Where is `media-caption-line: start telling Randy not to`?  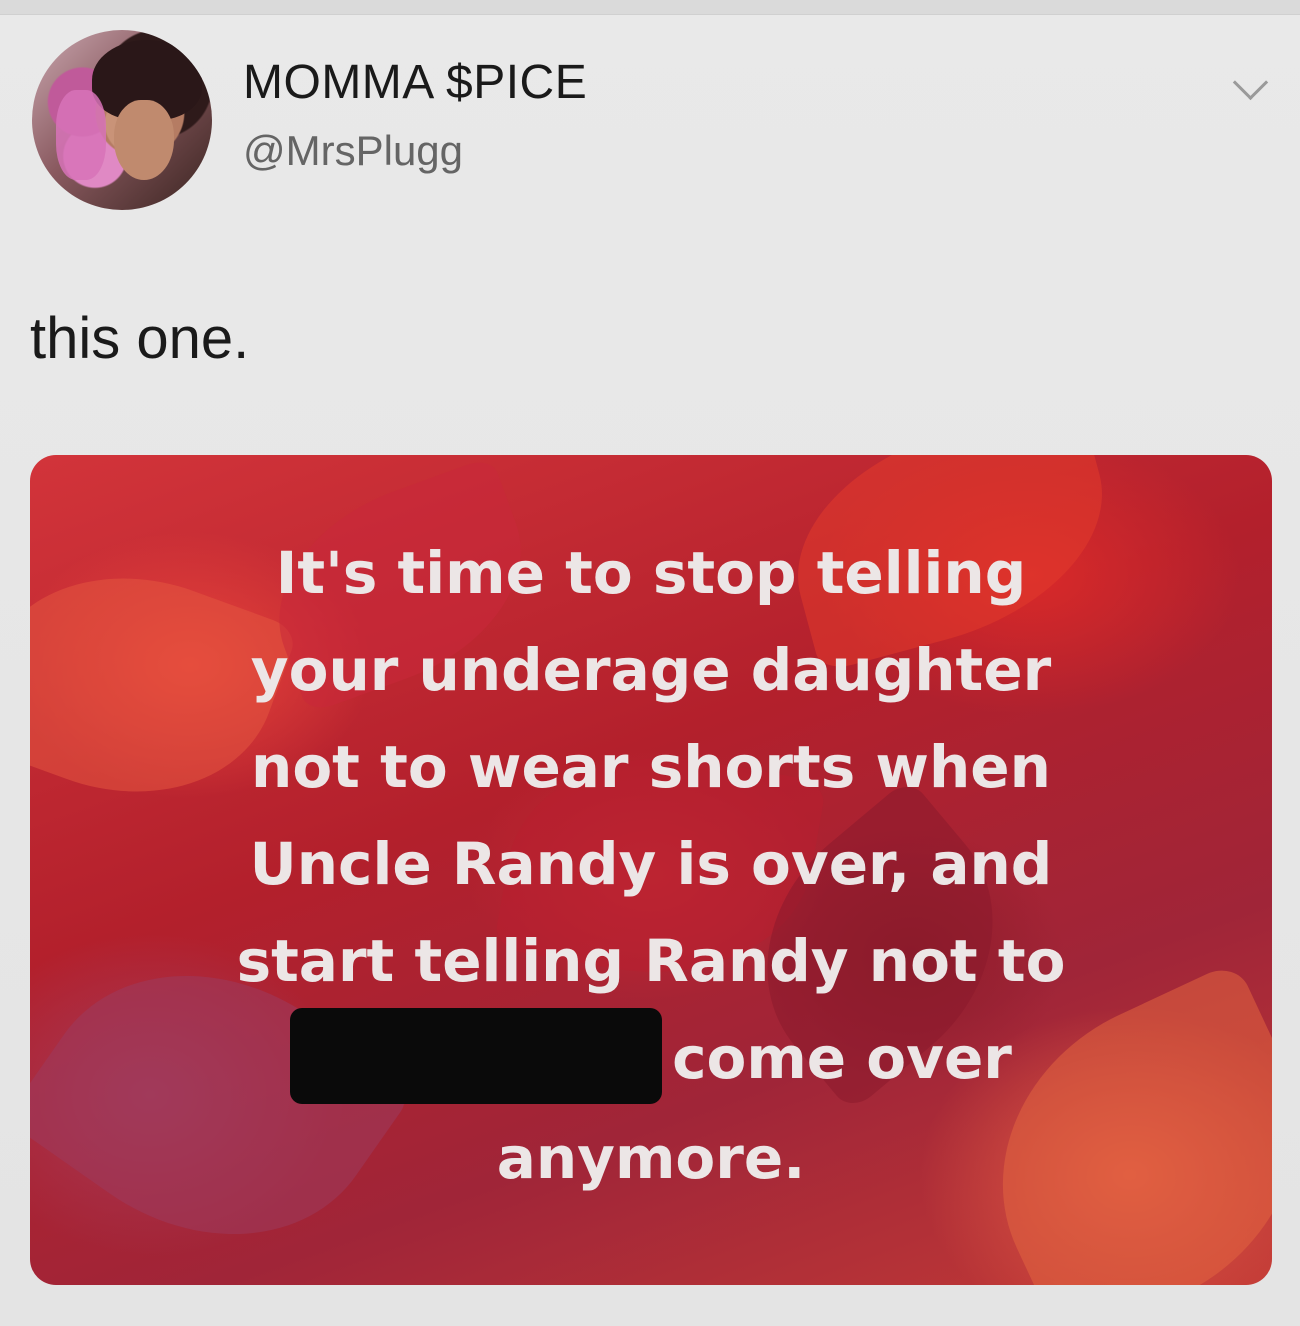
media-caption-line: start telling Randy not to is located at coordinates (651, 961).